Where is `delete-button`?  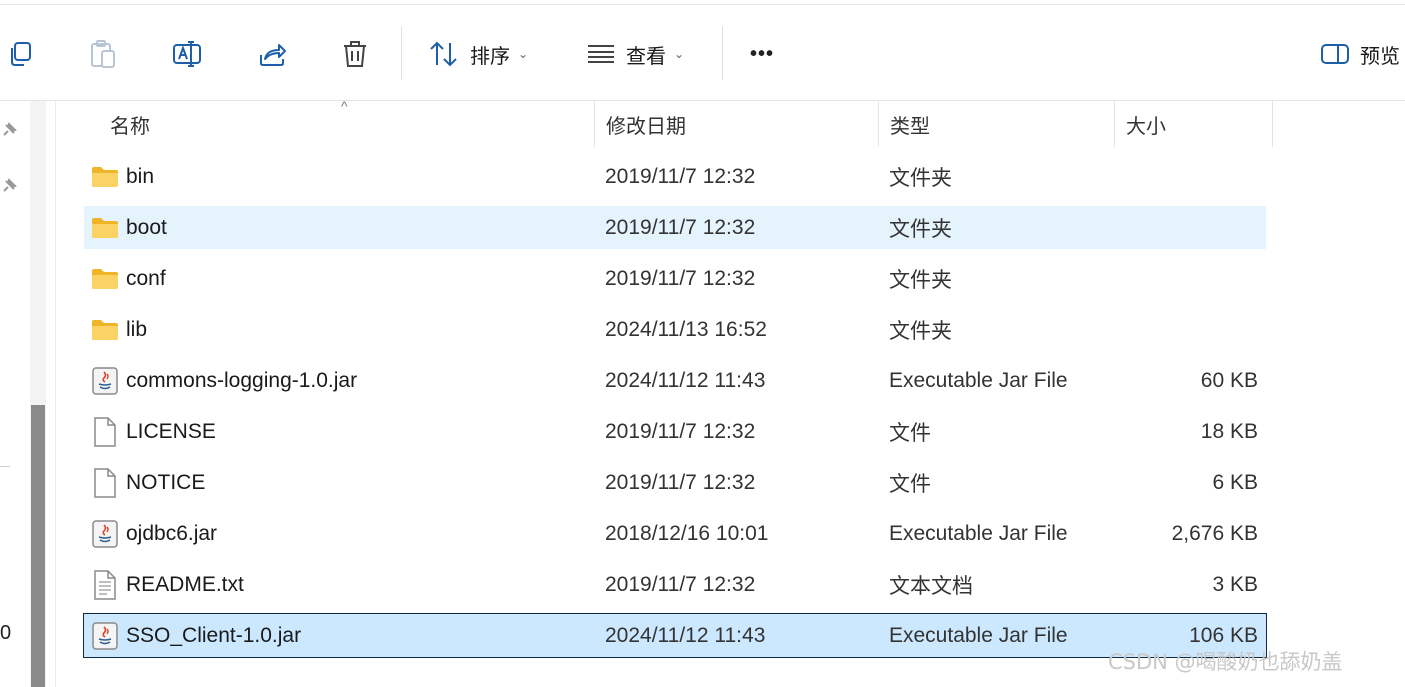
delete-button is located at coordinates (355, 54).